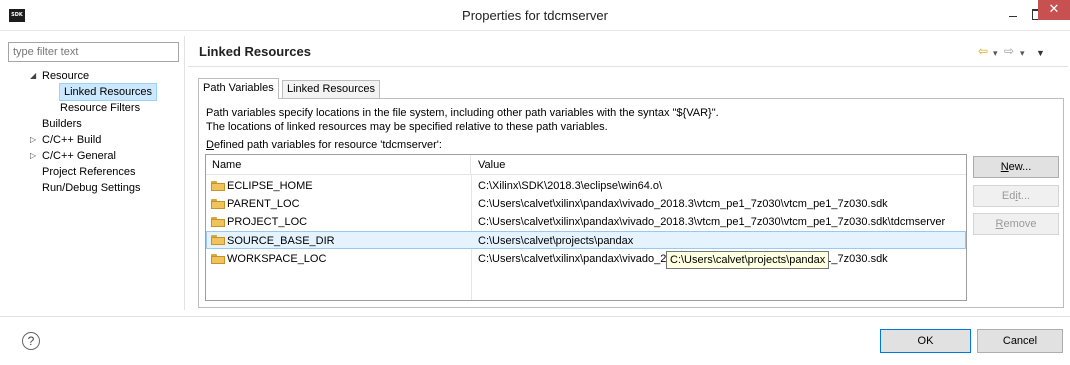 This screenshot has width=1070, height=365. I want to click on tree-label-selected: Linked Resources, so click(108, 92).